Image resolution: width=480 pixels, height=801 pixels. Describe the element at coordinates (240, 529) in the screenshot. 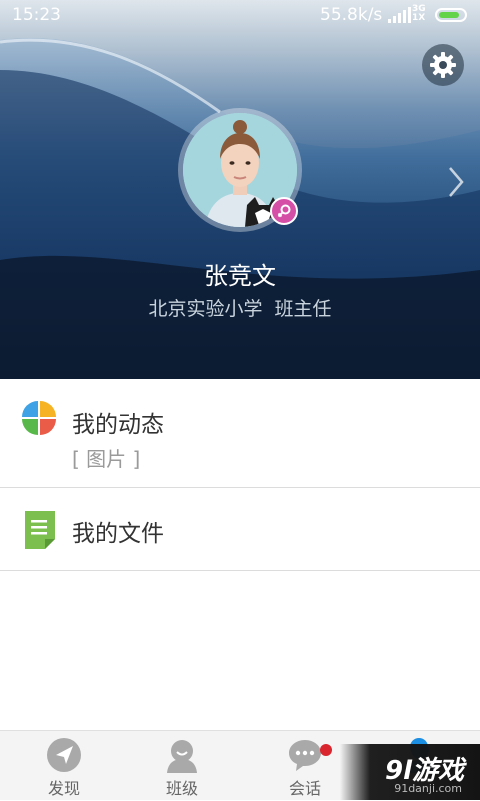

I see `menu-item-my-files: 我的文件` at that location.